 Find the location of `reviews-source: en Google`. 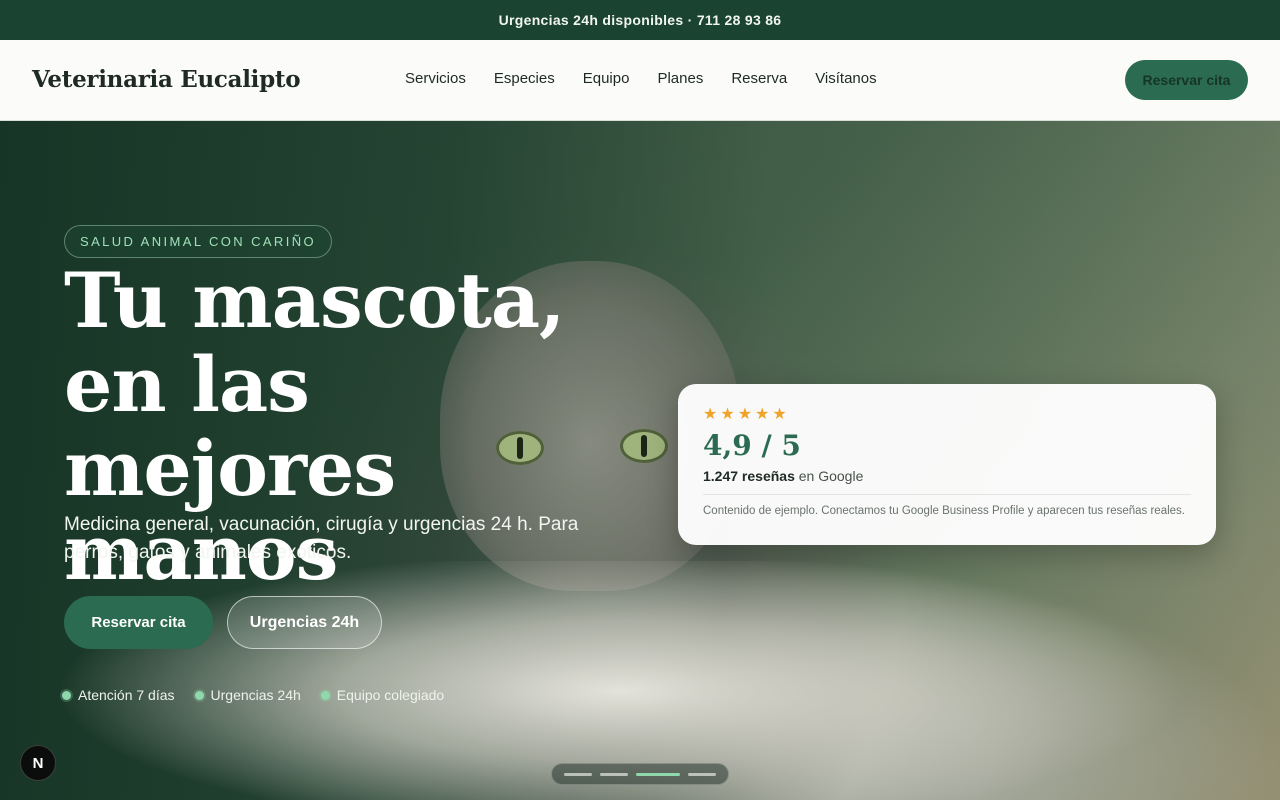

reviews-source: en Google is located at coordinates (831, 476).